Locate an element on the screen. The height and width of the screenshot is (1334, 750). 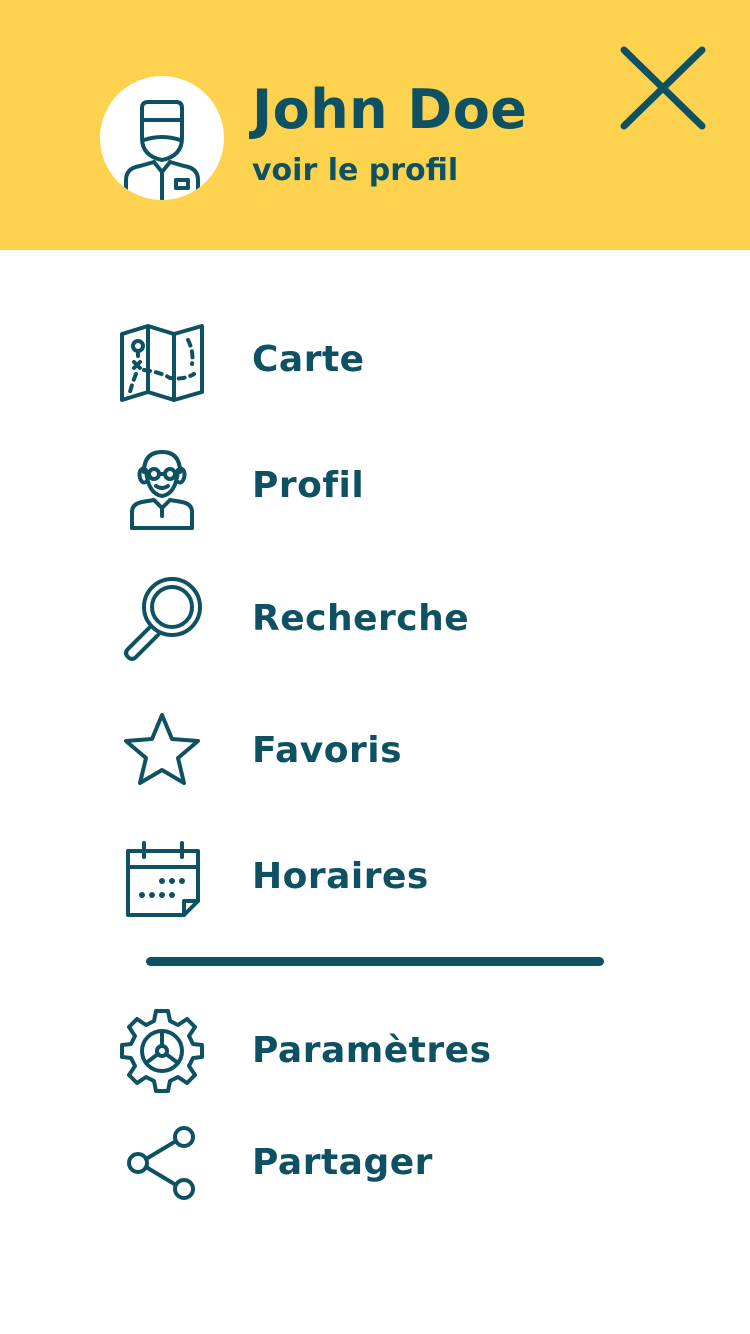
menu-item-label: Partager is located at coordinates (342, 1162).